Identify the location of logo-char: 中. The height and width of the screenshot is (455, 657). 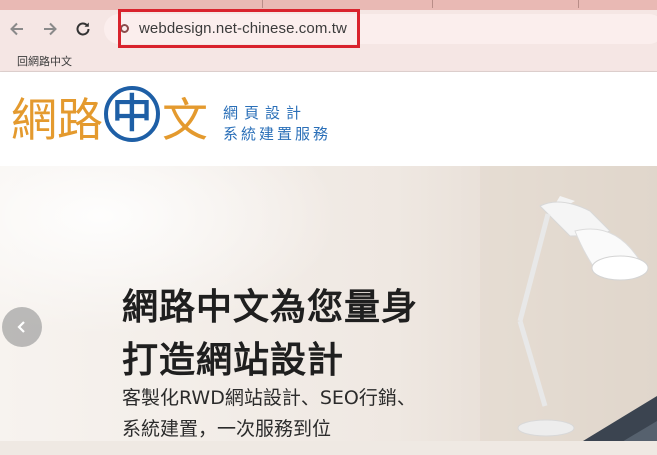
(132, 114).